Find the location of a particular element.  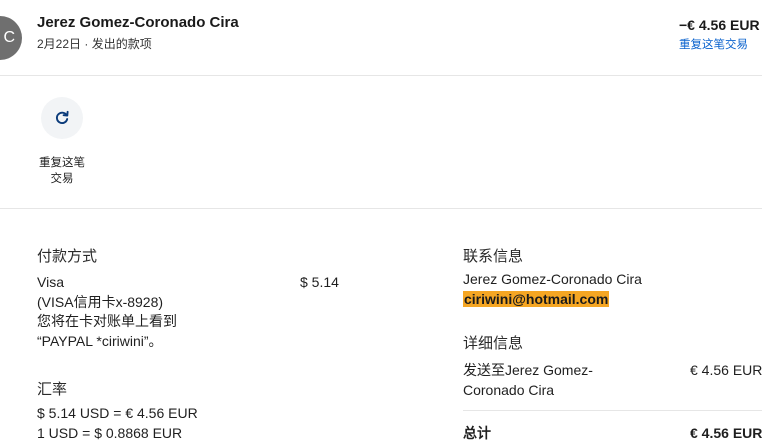

repeat-transaction-label: 重复这笔交易 is located at coordinates (62, 171).